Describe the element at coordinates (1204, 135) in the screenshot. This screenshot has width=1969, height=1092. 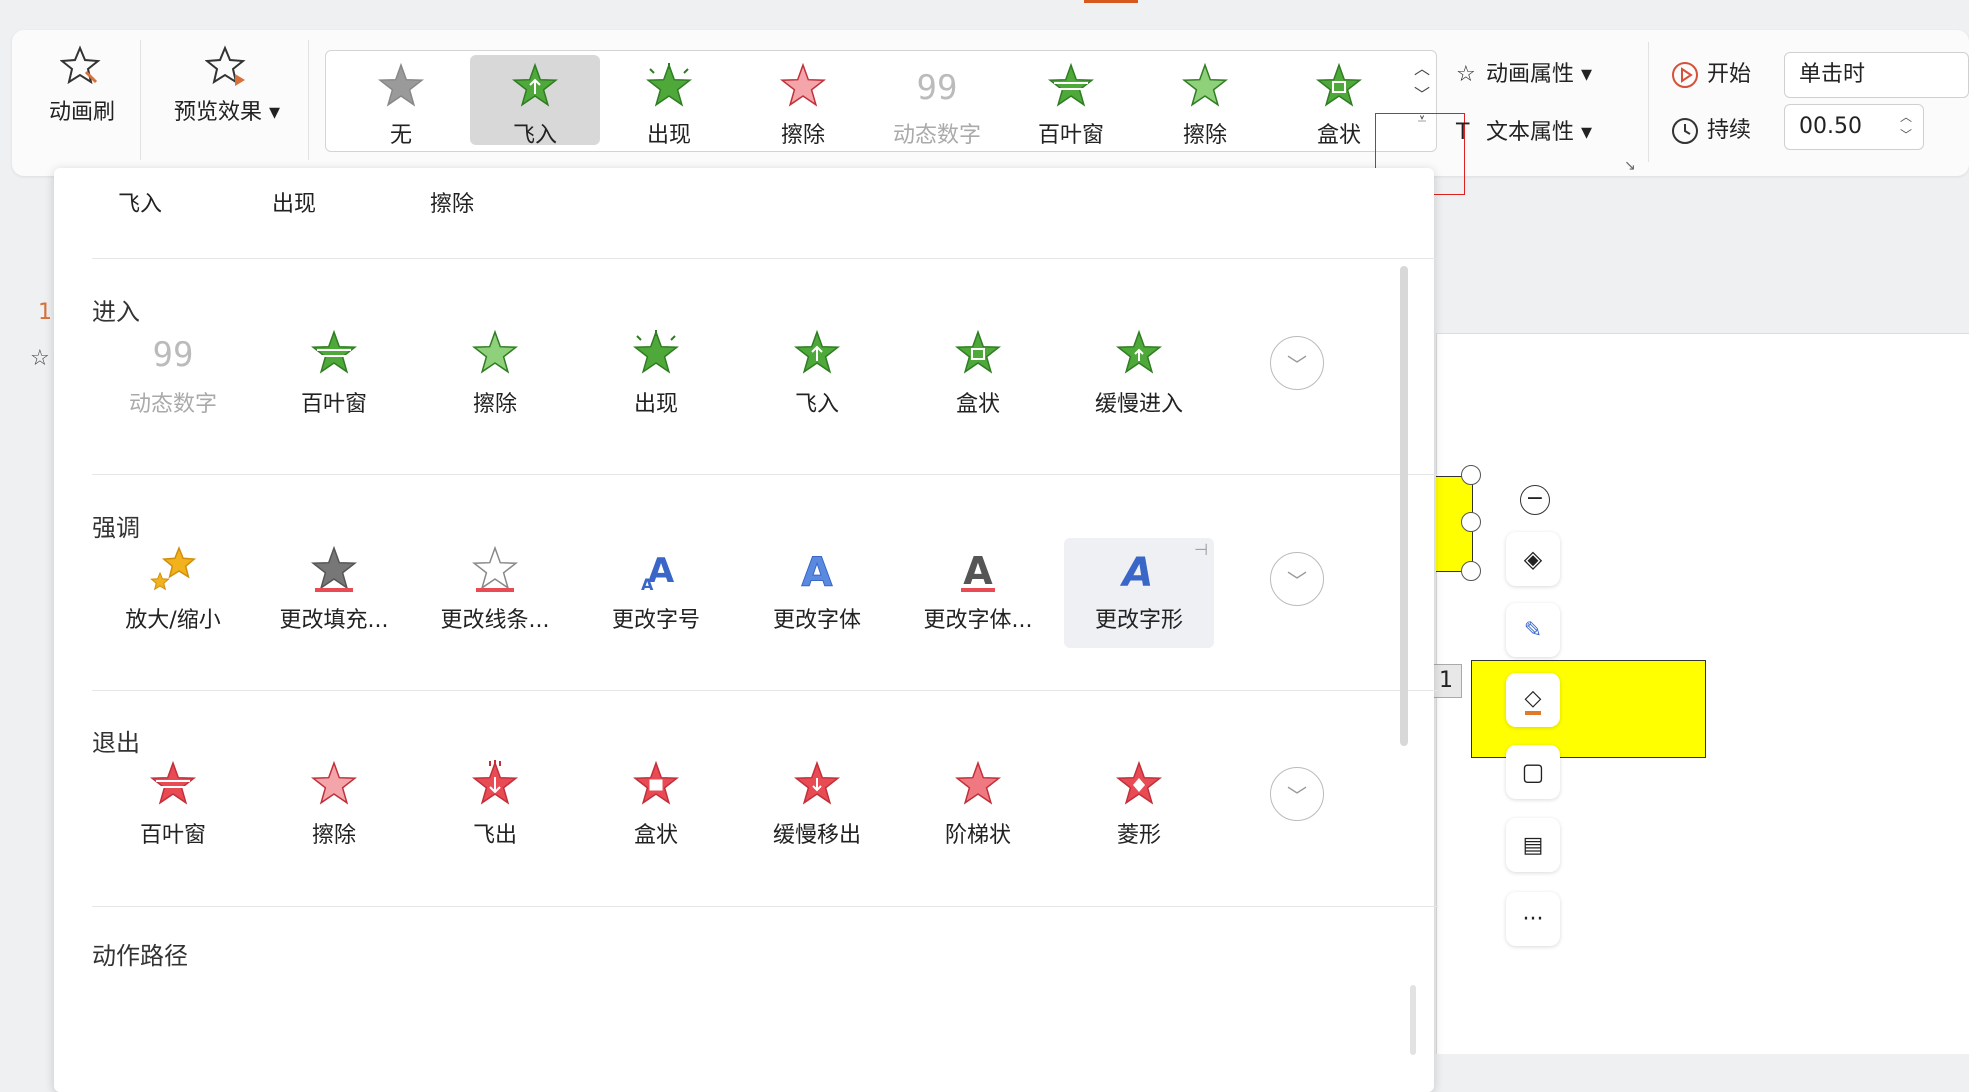
I see `gallery-item-label: 擦除` at that location.